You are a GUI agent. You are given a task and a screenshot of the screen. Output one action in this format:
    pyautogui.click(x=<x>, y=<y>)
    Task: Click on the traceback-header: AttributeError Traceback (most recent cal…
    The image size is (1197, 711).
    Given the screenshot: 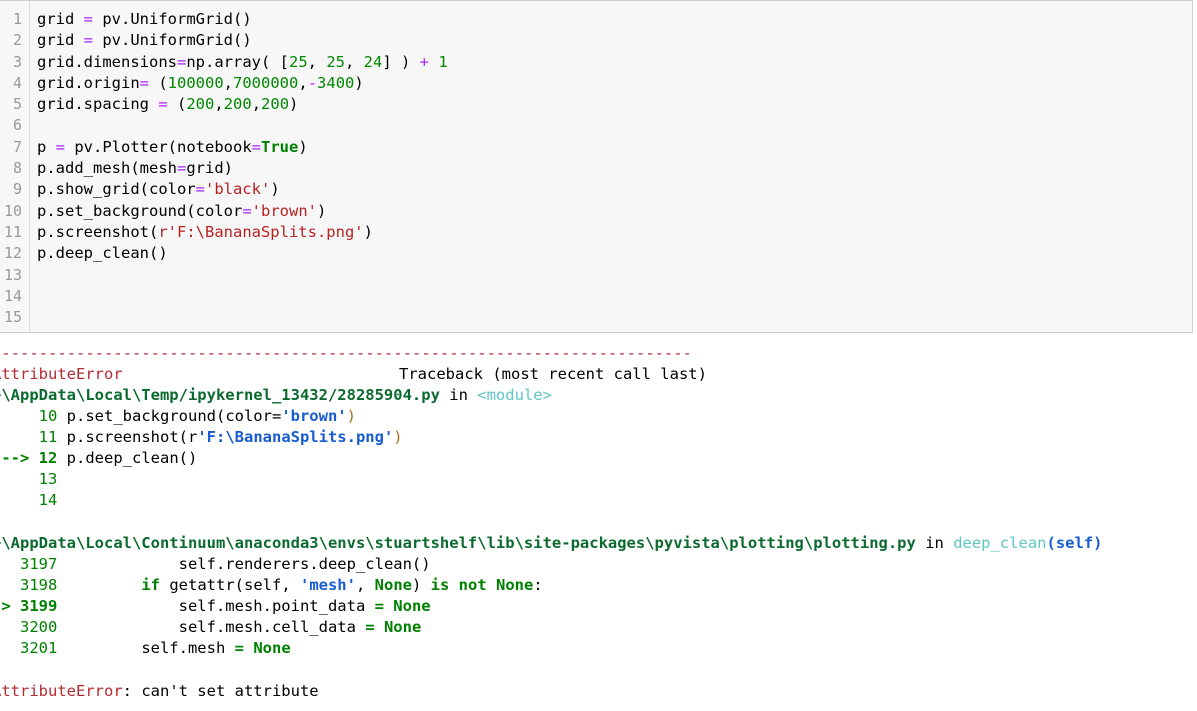 What is the action you would take?
    pyautogui.click(x=353, y=374)
    